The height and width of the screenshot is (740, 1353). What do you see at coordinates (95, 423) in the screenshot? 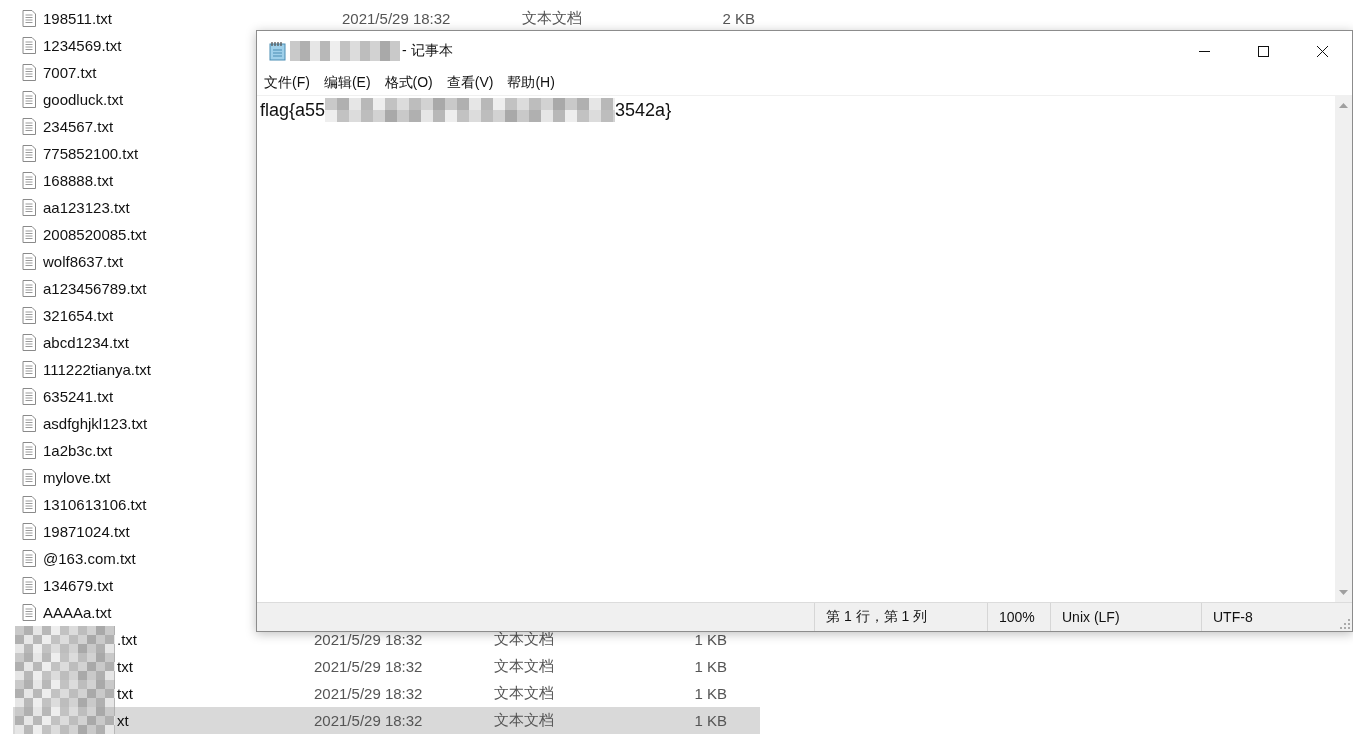
I see `file-name: asdfghjkl123.txt` at bounding box center [95, 423].